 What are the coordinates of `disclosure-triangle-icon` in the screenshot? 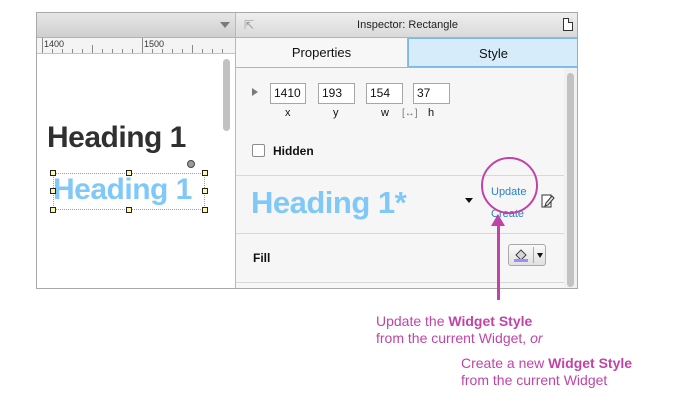 It's located at (255, 92).